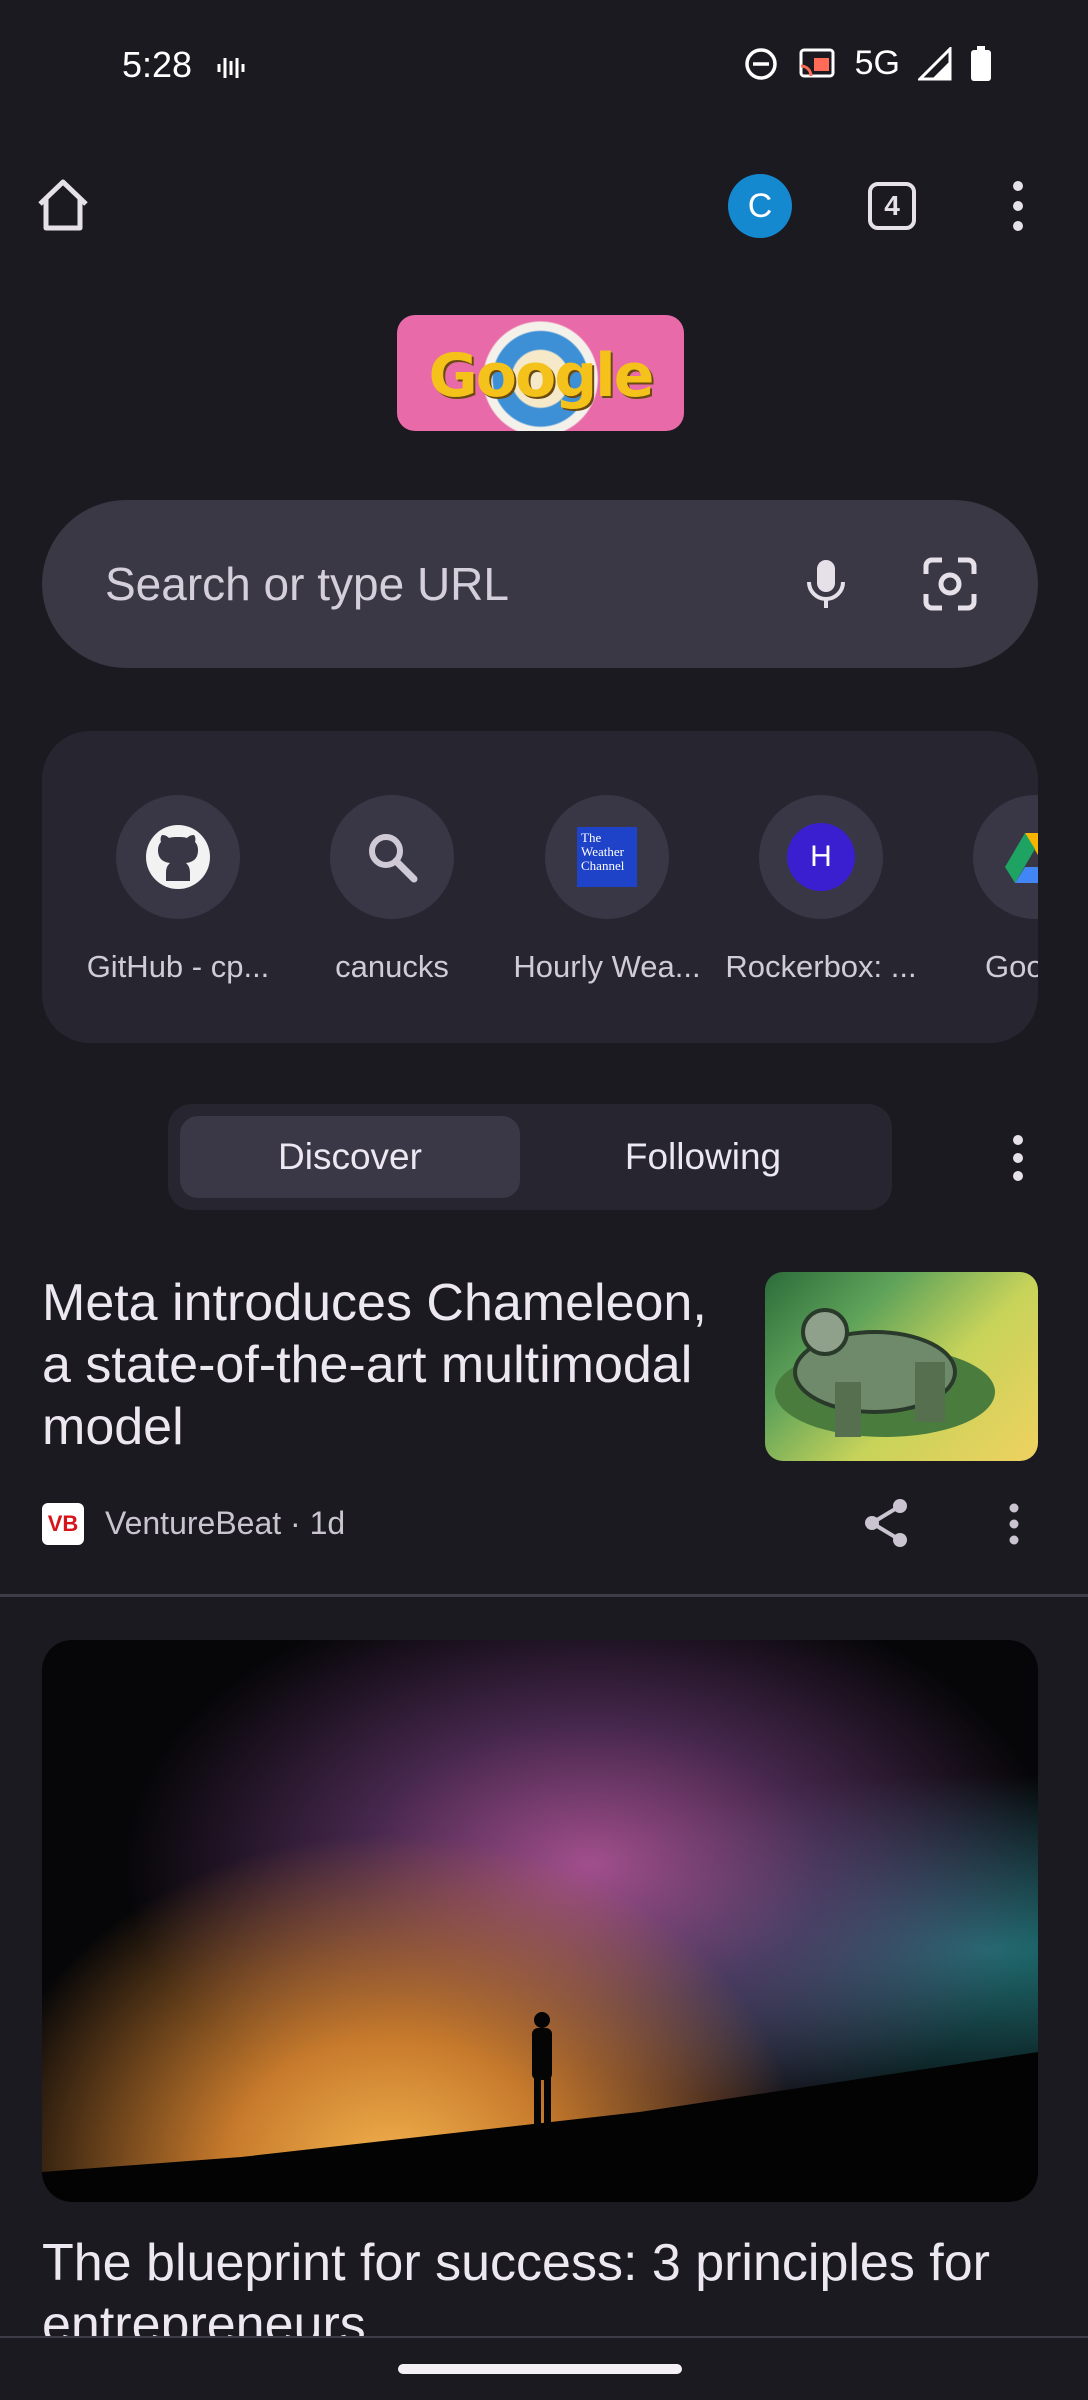 The height and width of the screenshot is (2400, 1088). Describe the element at coordinates (307, 584) in the screenshot. I see `search-input: Search or type URL` at that location.